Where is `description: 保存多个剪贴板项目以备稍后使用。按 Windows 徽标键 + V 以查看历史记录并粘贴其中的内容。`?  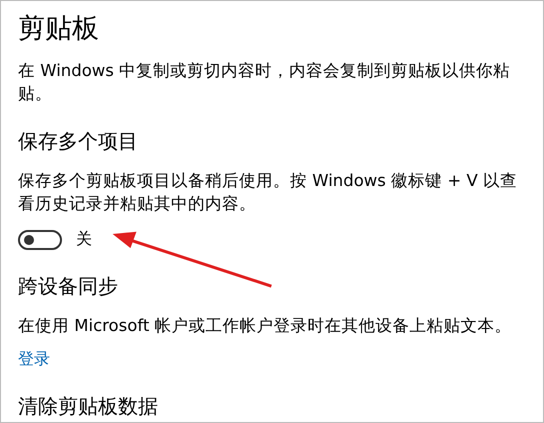 description: 保存多个剪贴板项目以备稍后使用。按 Windows 徽标键 + V 以查看历史记录并粘贴其中的内容。 is located at coordinates (268, 192).